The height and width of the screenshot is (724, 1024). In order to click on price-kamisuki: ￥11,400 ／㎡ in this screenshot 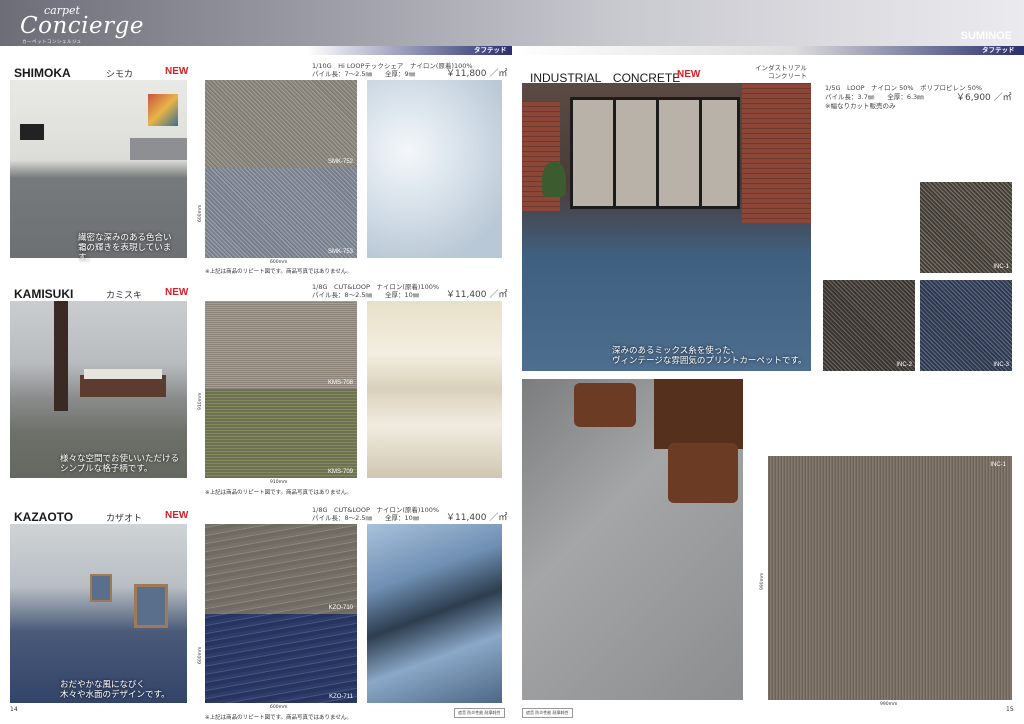, I will do `click(477, 295)`.